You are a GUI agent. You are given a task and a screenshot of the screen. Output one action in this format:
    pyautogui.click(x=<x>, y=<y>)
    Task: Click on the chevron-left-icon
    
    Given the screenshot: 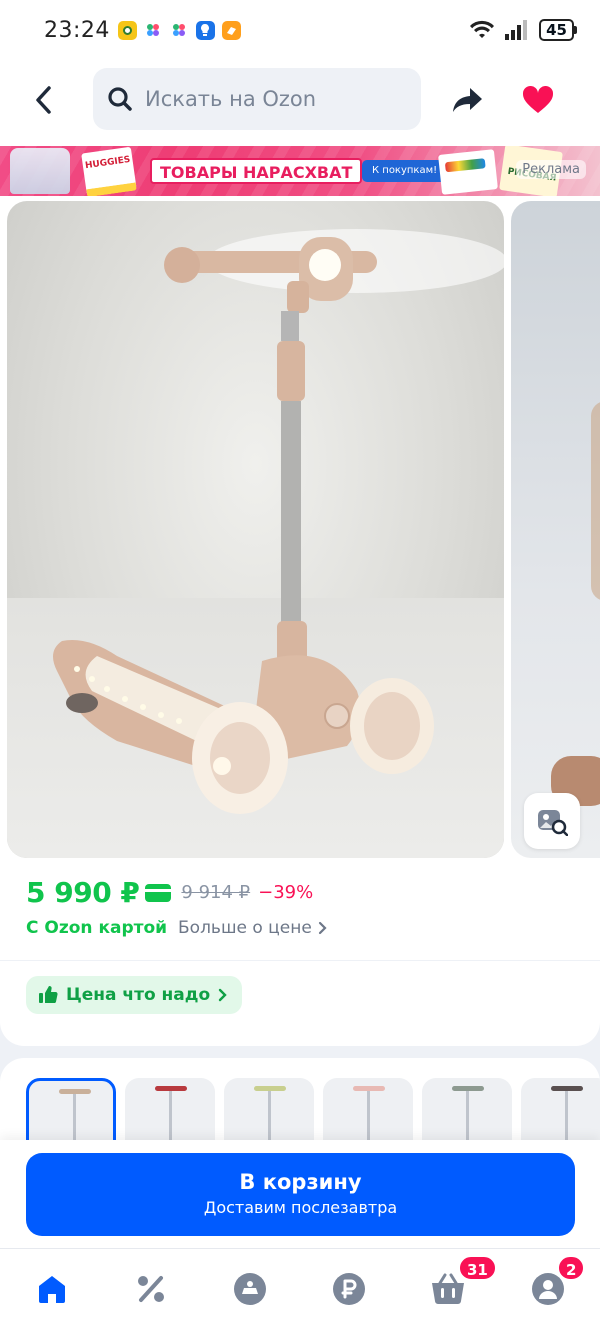 What is the action you would take?
    pyautogui.click(x=43, y=100)
    